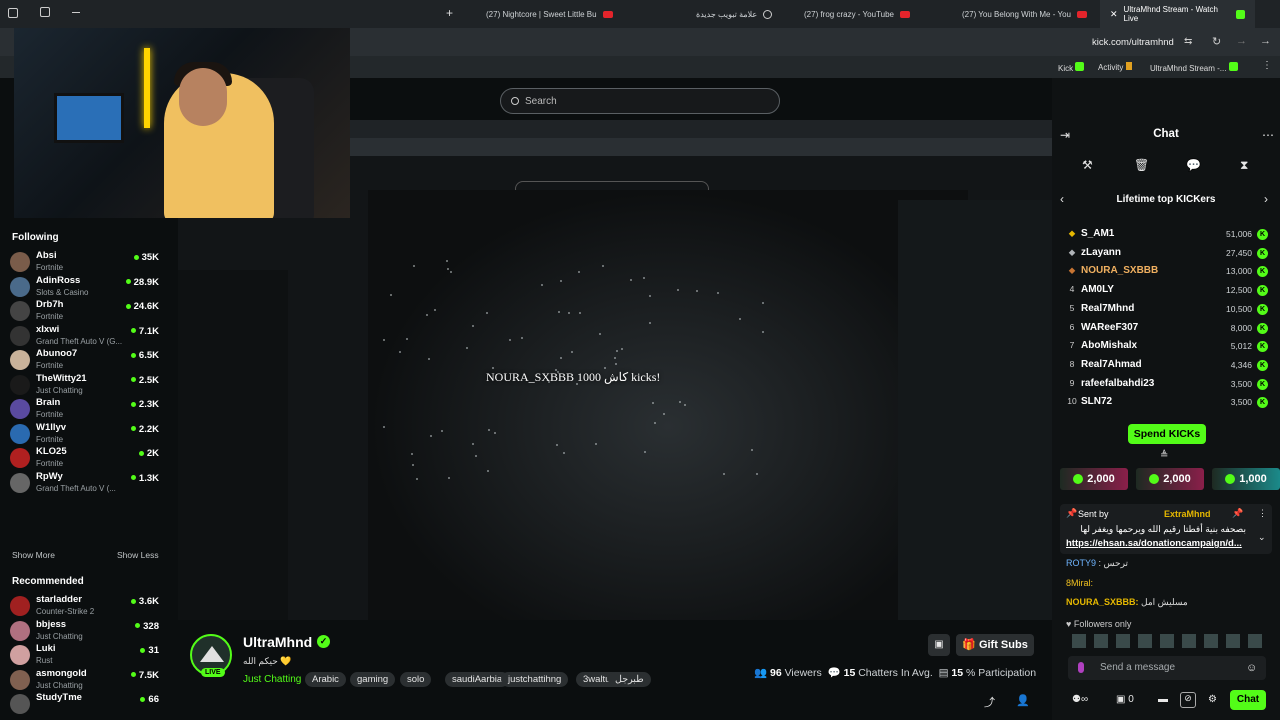 The width and height of the screenshot is (1280, 720). Describe the element at coordinates (1244, 165) in the screenshot. I see `hourglass-icon: ⧗` at that location.